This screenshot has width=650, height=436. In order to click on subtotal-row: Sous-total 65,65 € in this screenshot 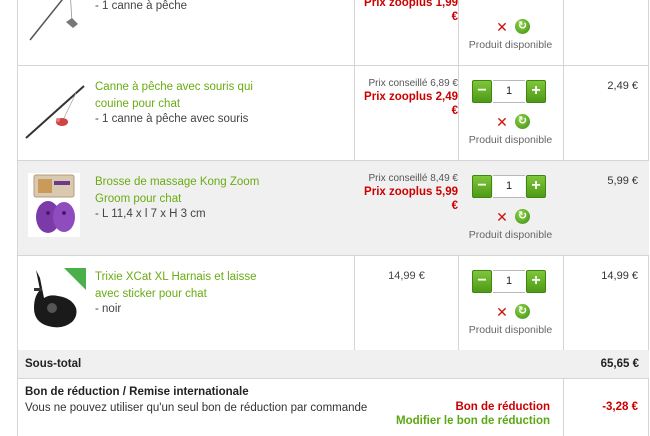, I will do `click(333, 364)`.